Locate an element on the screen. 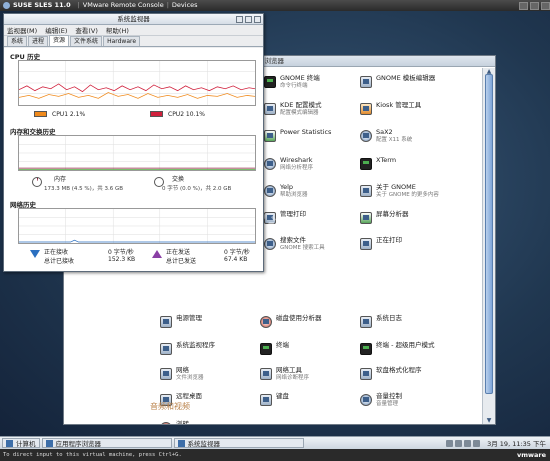 The image size is (550, 461). app-name: 键盘 is located at coordinates (282, 396).